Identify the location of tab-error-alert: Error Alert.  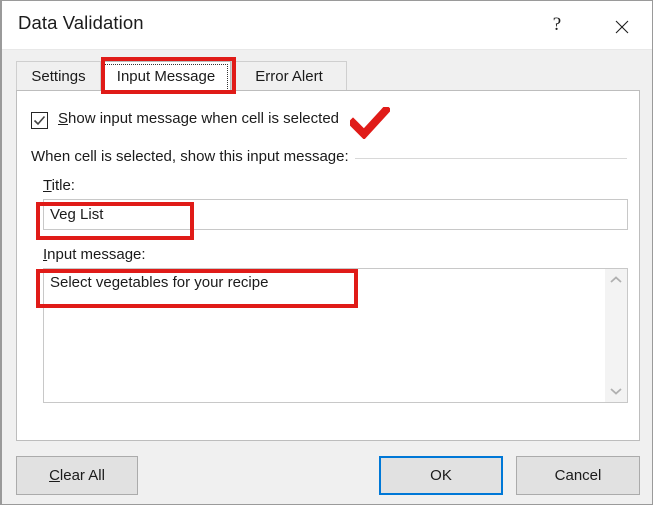
(289, 76).